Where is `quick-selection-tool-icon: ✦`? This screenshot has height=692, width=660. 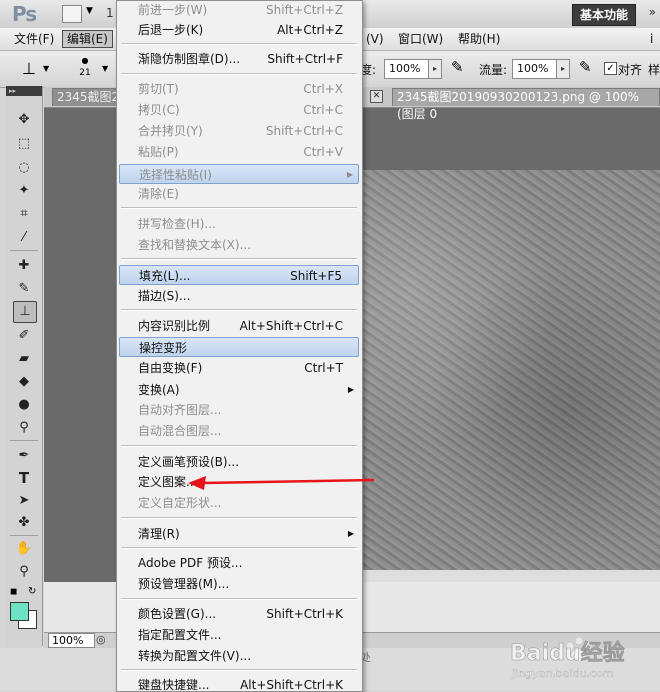 quick-selection-tool-icon: ✦ is located at coordinates (24, 191).